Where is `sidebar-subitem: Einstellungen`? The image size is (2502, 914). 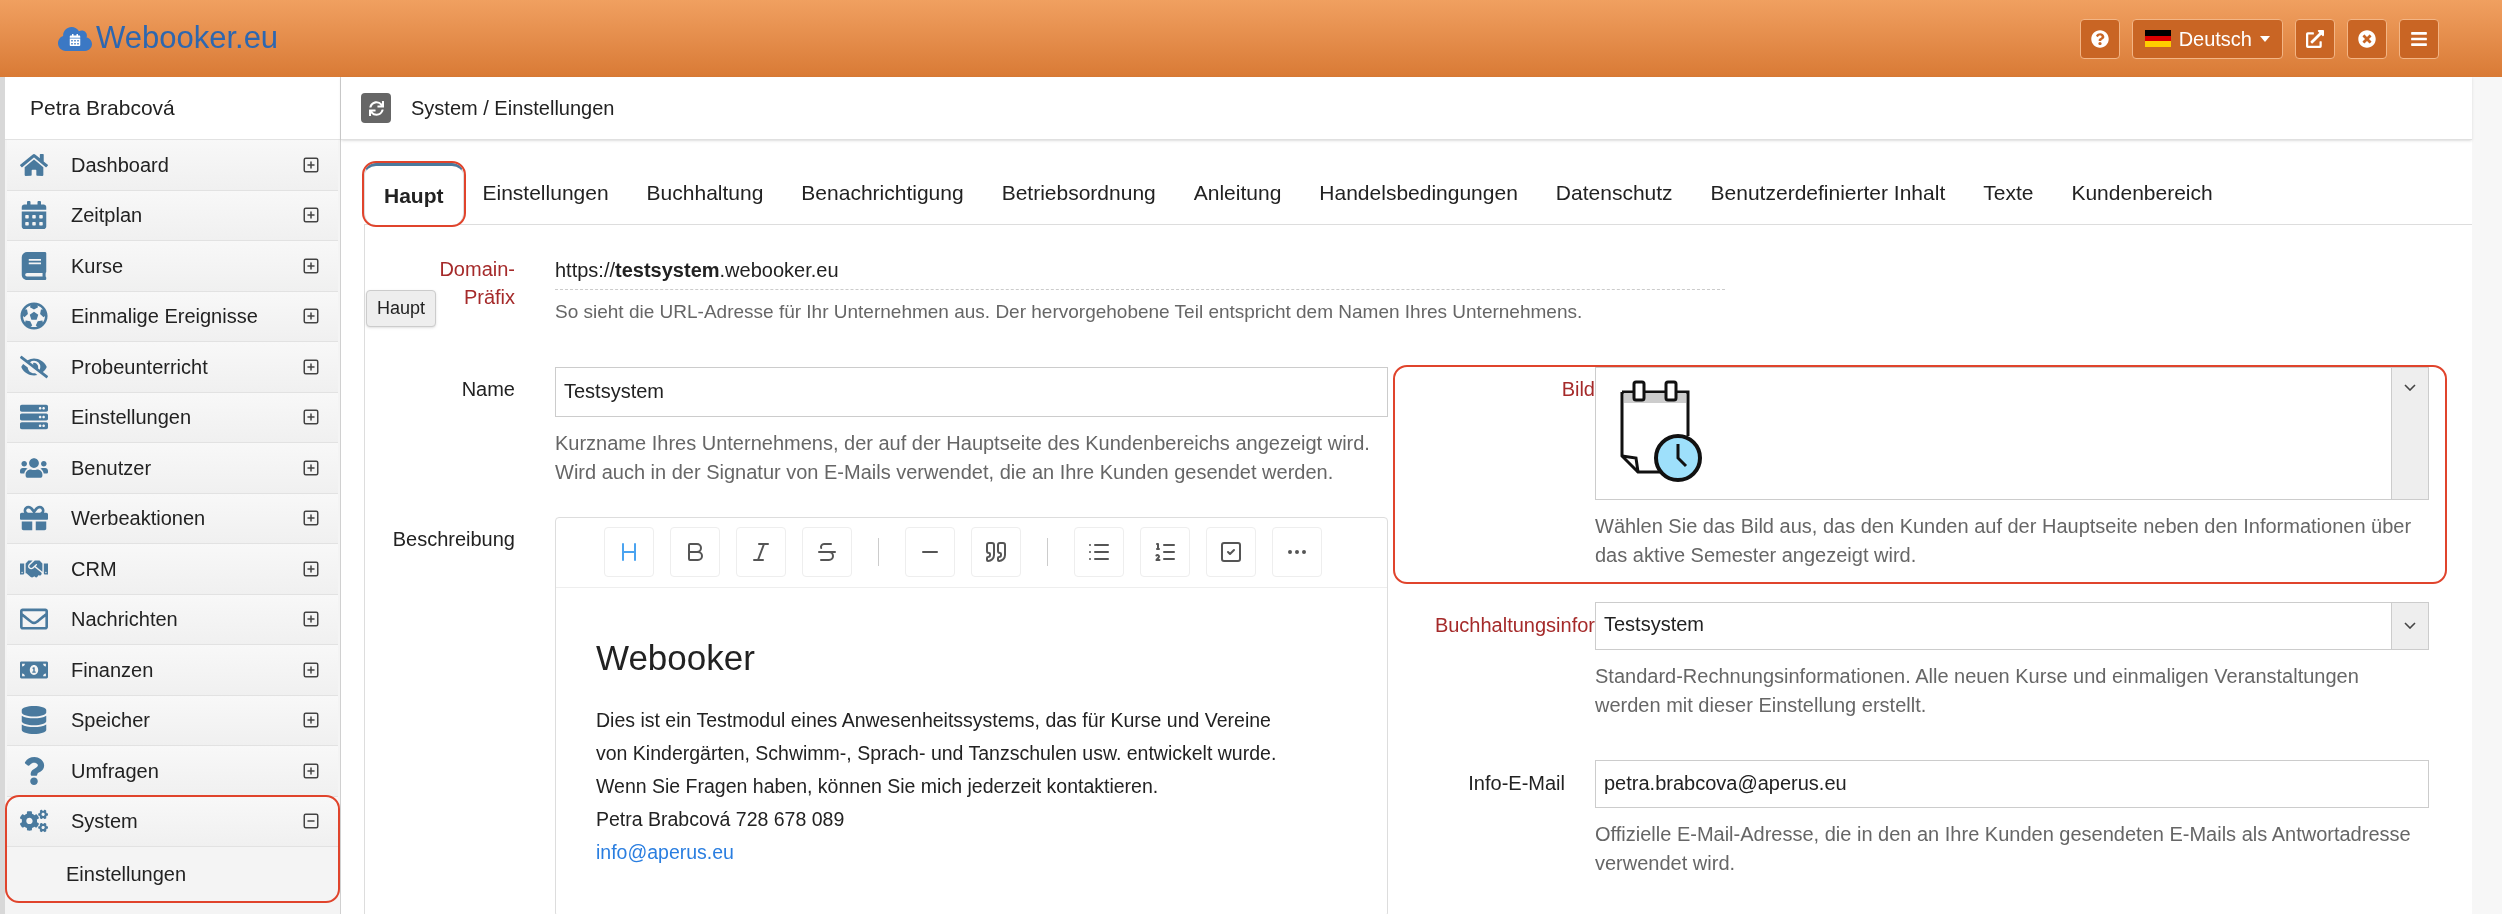
sidebar-subitem: Einstellungen is located at coordinates (172, 874).